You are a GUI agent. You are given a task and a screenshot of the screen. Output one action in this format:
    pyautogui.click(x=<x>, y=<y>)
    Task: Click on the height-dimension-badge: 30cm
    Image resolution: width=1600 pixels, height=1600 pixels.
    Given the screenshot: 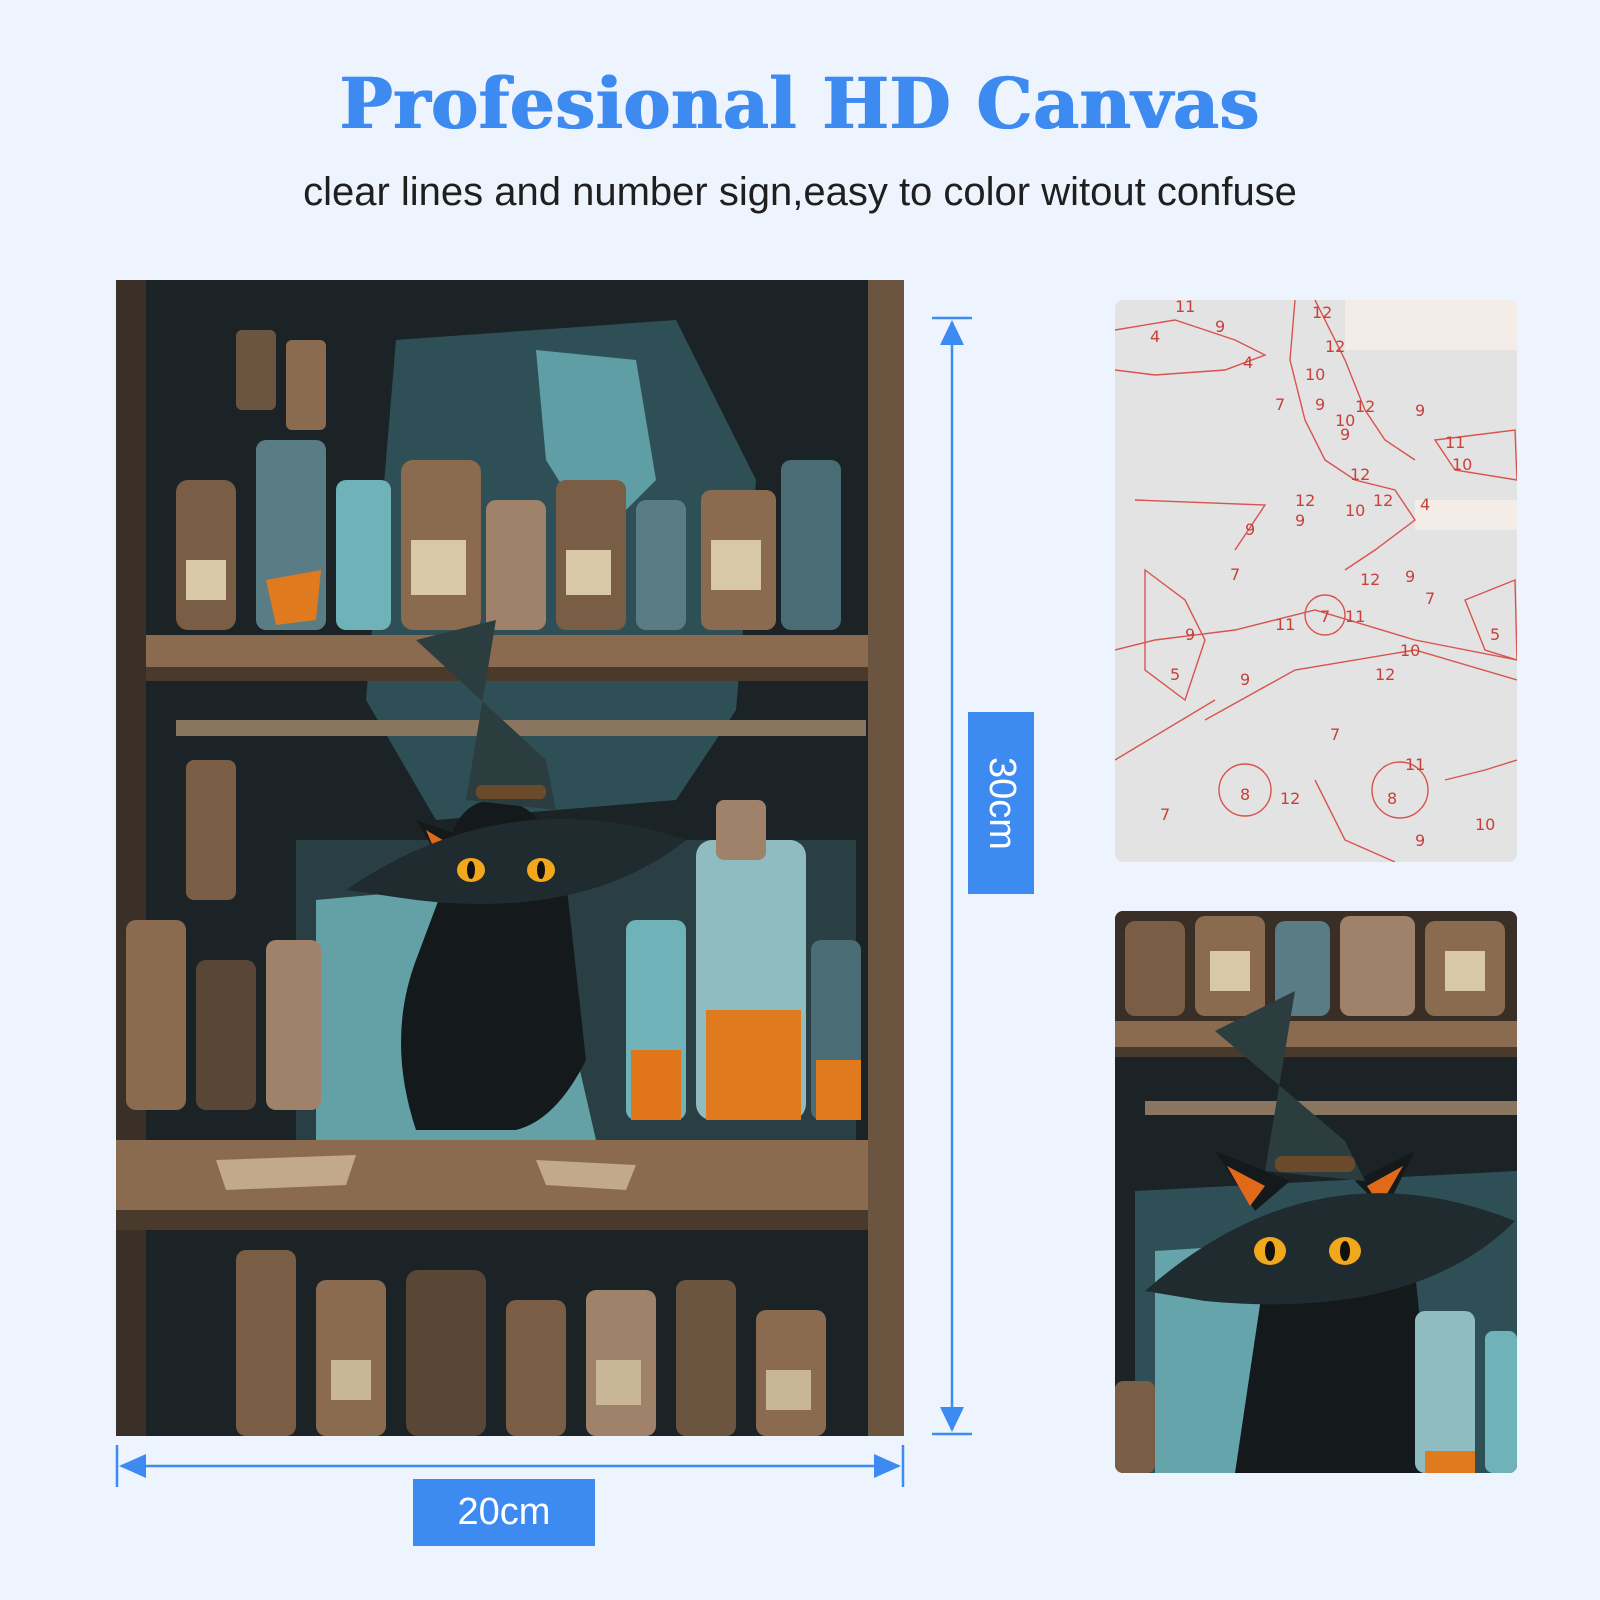 What is the action you would take?
    pyautogui.click(x=1001, y=803)
    